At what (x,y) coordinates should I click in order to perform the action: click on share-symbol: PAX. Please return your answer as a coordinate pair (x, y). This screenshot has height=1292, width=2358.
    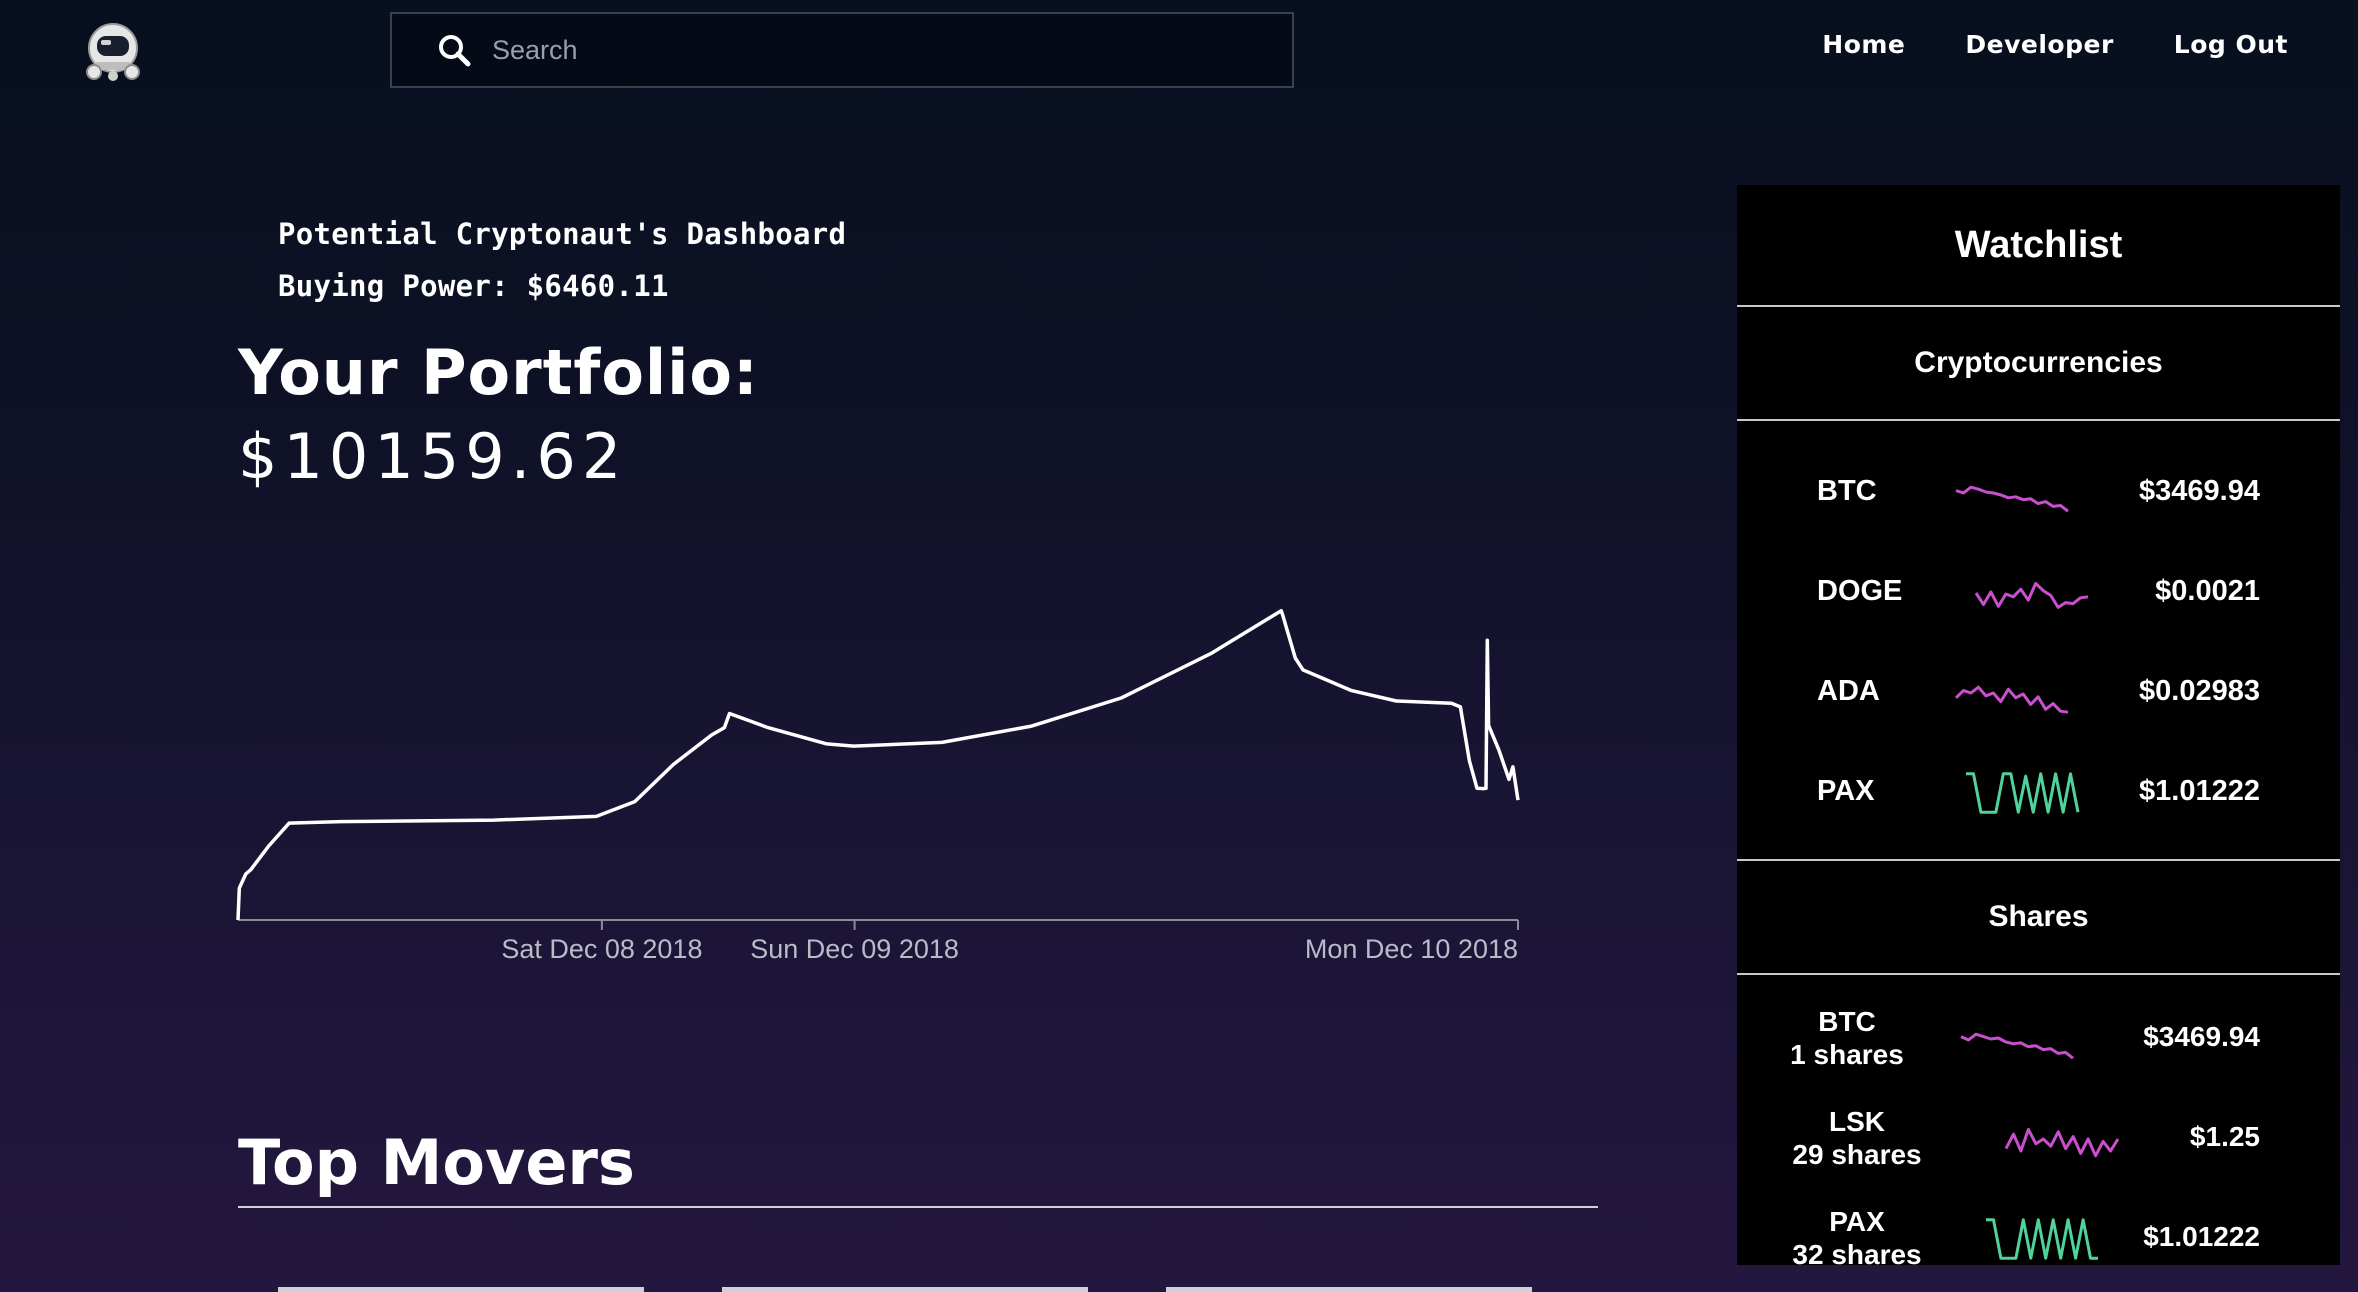
    Looking at the image, I should click on (1857, 1221).